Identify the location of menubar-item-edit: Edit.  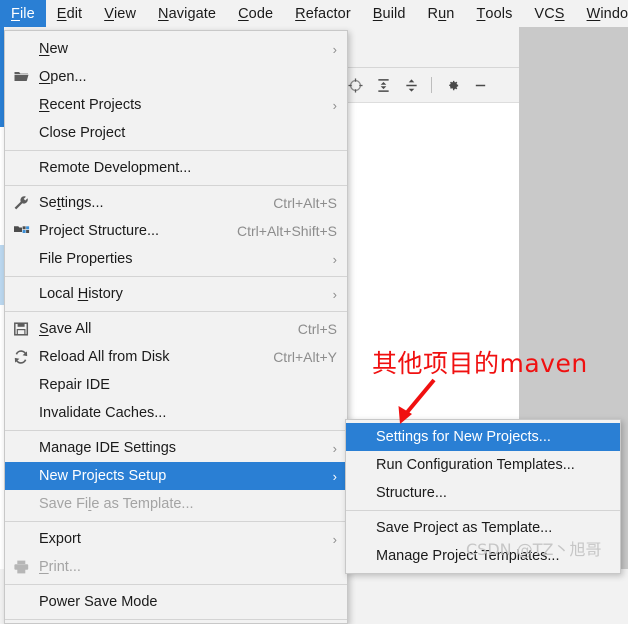
(69, 13).